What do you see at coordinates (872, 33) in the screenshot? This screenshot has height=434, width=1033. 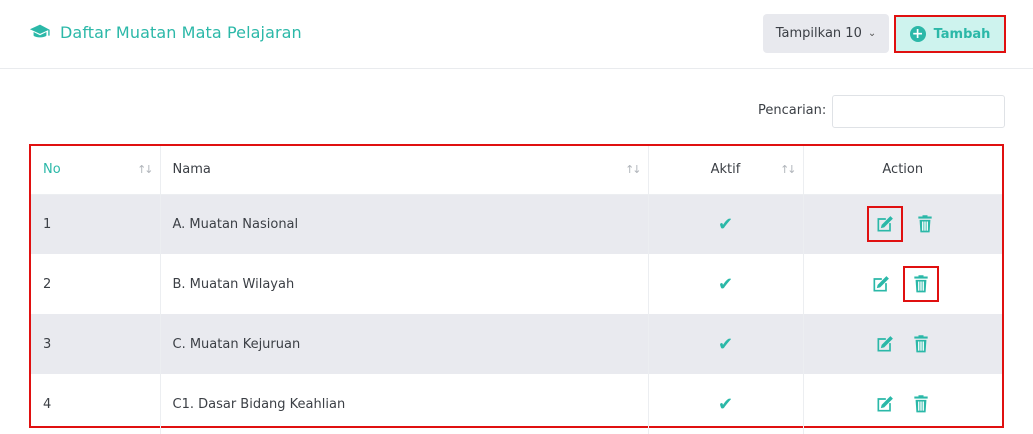 I see `chevron-down-icon: ⌄` at bounding box center [872, 33].